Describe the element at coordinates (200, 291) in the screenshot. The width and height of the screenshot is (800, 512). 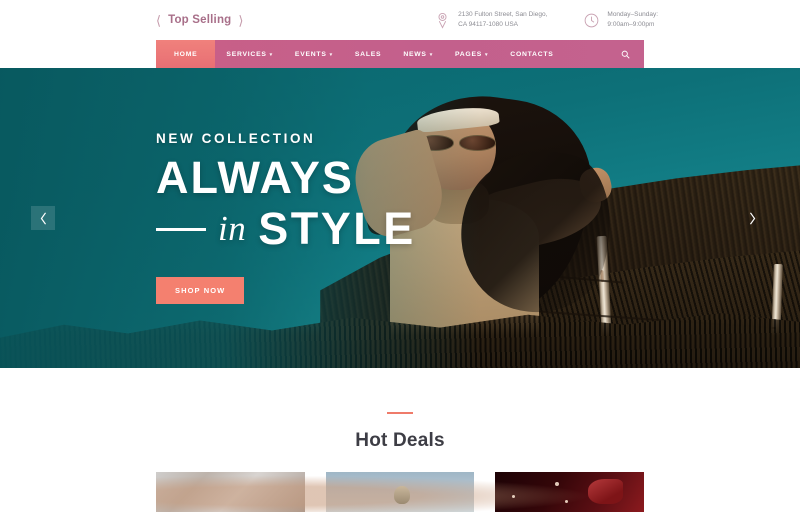
I see `shop-now-button: SHOP NOW` at that location.